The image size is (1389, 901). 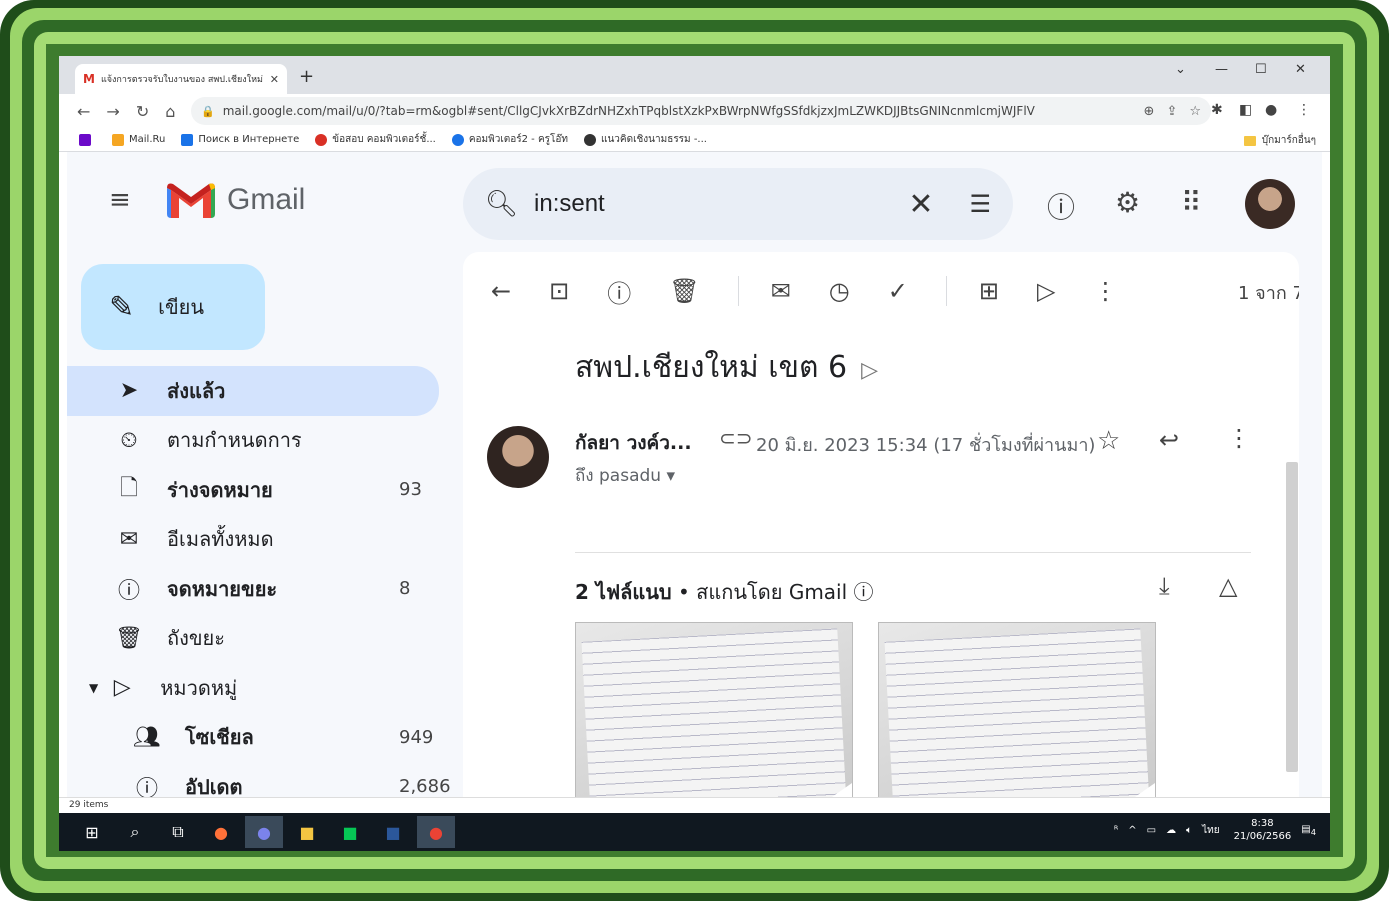 I want to click on share-icon: ⇪, so click(x=1171, y=111).